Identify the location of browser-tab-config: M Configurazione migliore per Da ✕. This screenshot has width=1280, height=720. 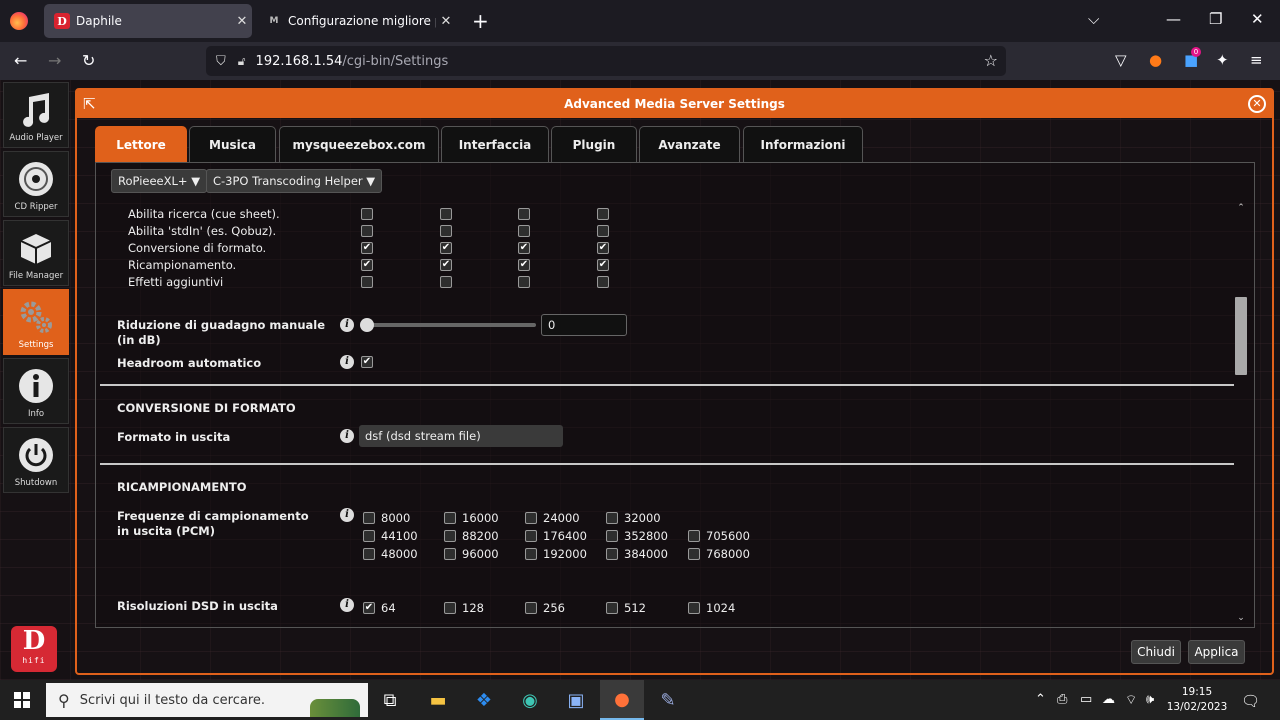
(356, 21).